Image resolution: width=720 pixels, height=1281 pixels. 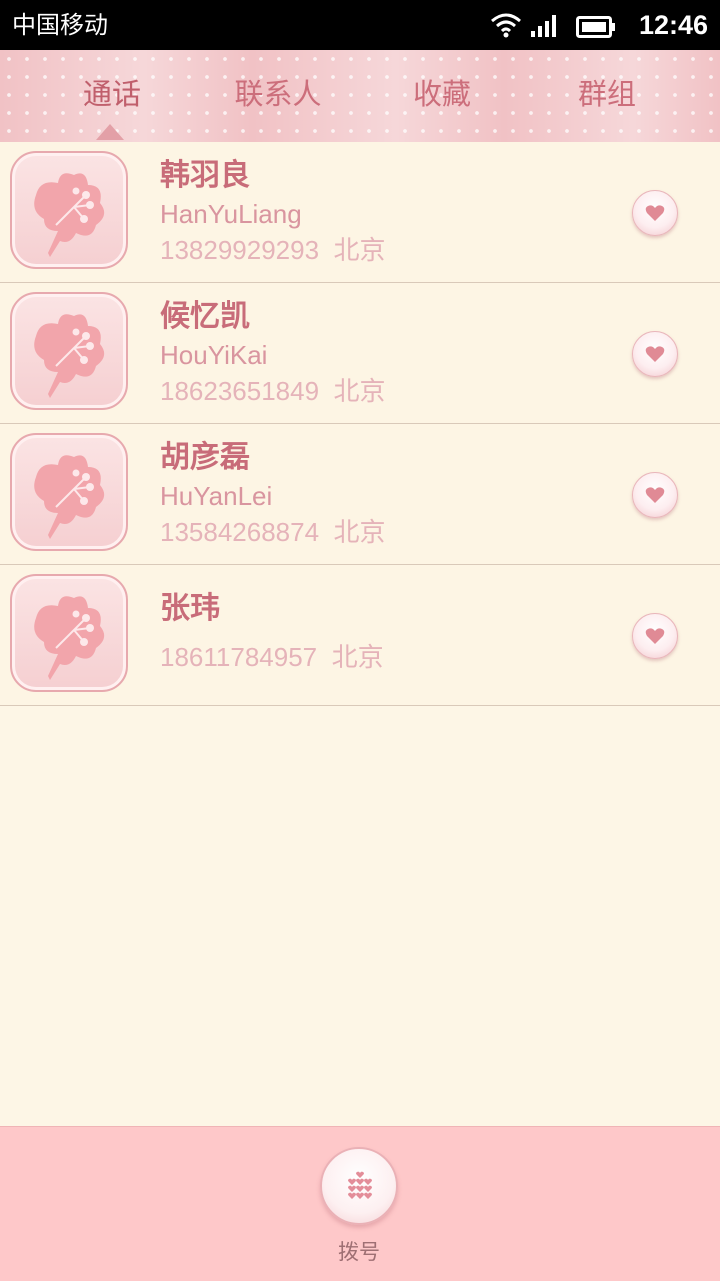 I want to click on list-item: 韩羽良 HanYuLiang 13829929293 北京, so click(x=360, y=212).